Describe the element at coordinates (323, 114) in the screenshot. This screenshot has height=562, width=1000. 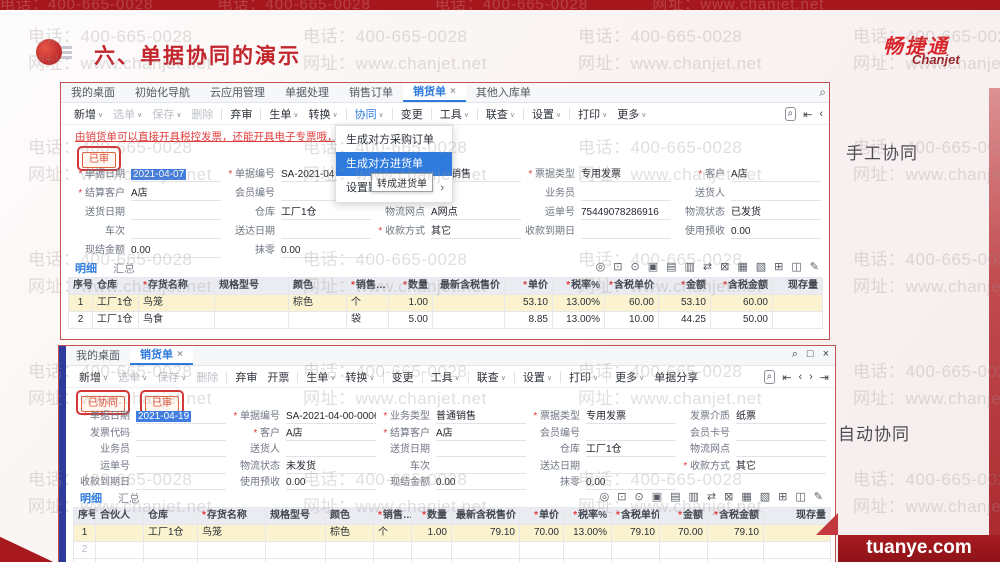
I see `toolbar-item: 转换 ∨` at that location.